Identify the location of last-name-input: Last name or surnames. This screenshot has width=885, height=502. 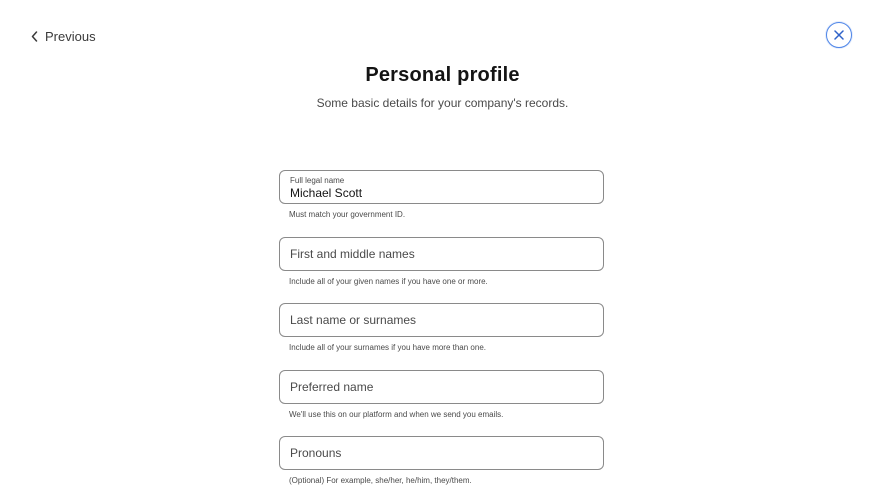
(441, 320).